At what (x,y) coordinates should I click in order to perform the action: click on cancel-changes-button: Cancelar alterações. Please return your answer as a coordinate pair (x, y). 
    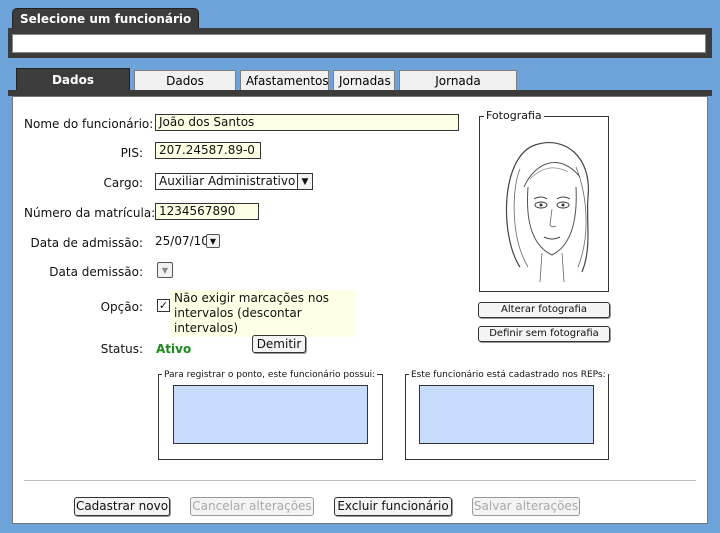
    Looking at the image, I should click on (252, 506).